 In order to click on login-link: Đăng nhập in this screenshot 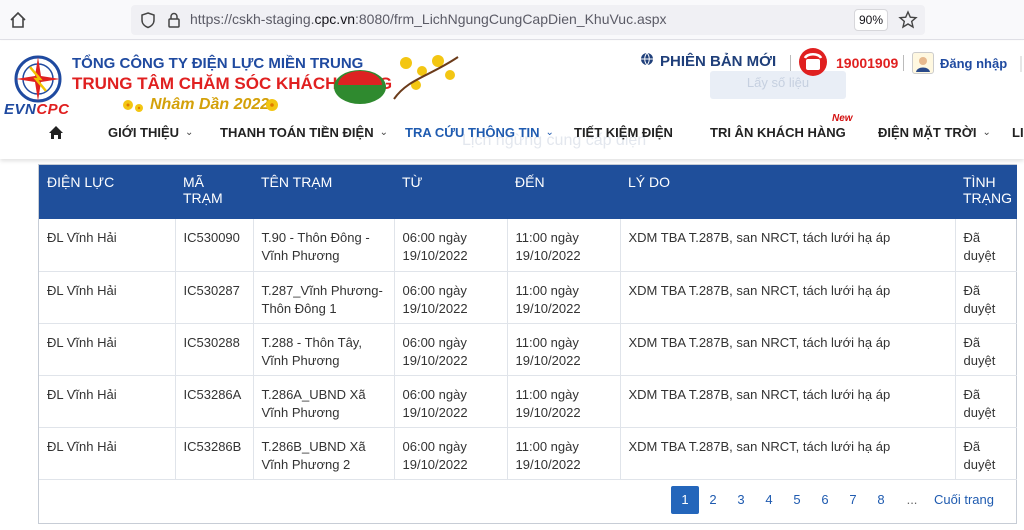, I will do `click(973, 63)`.